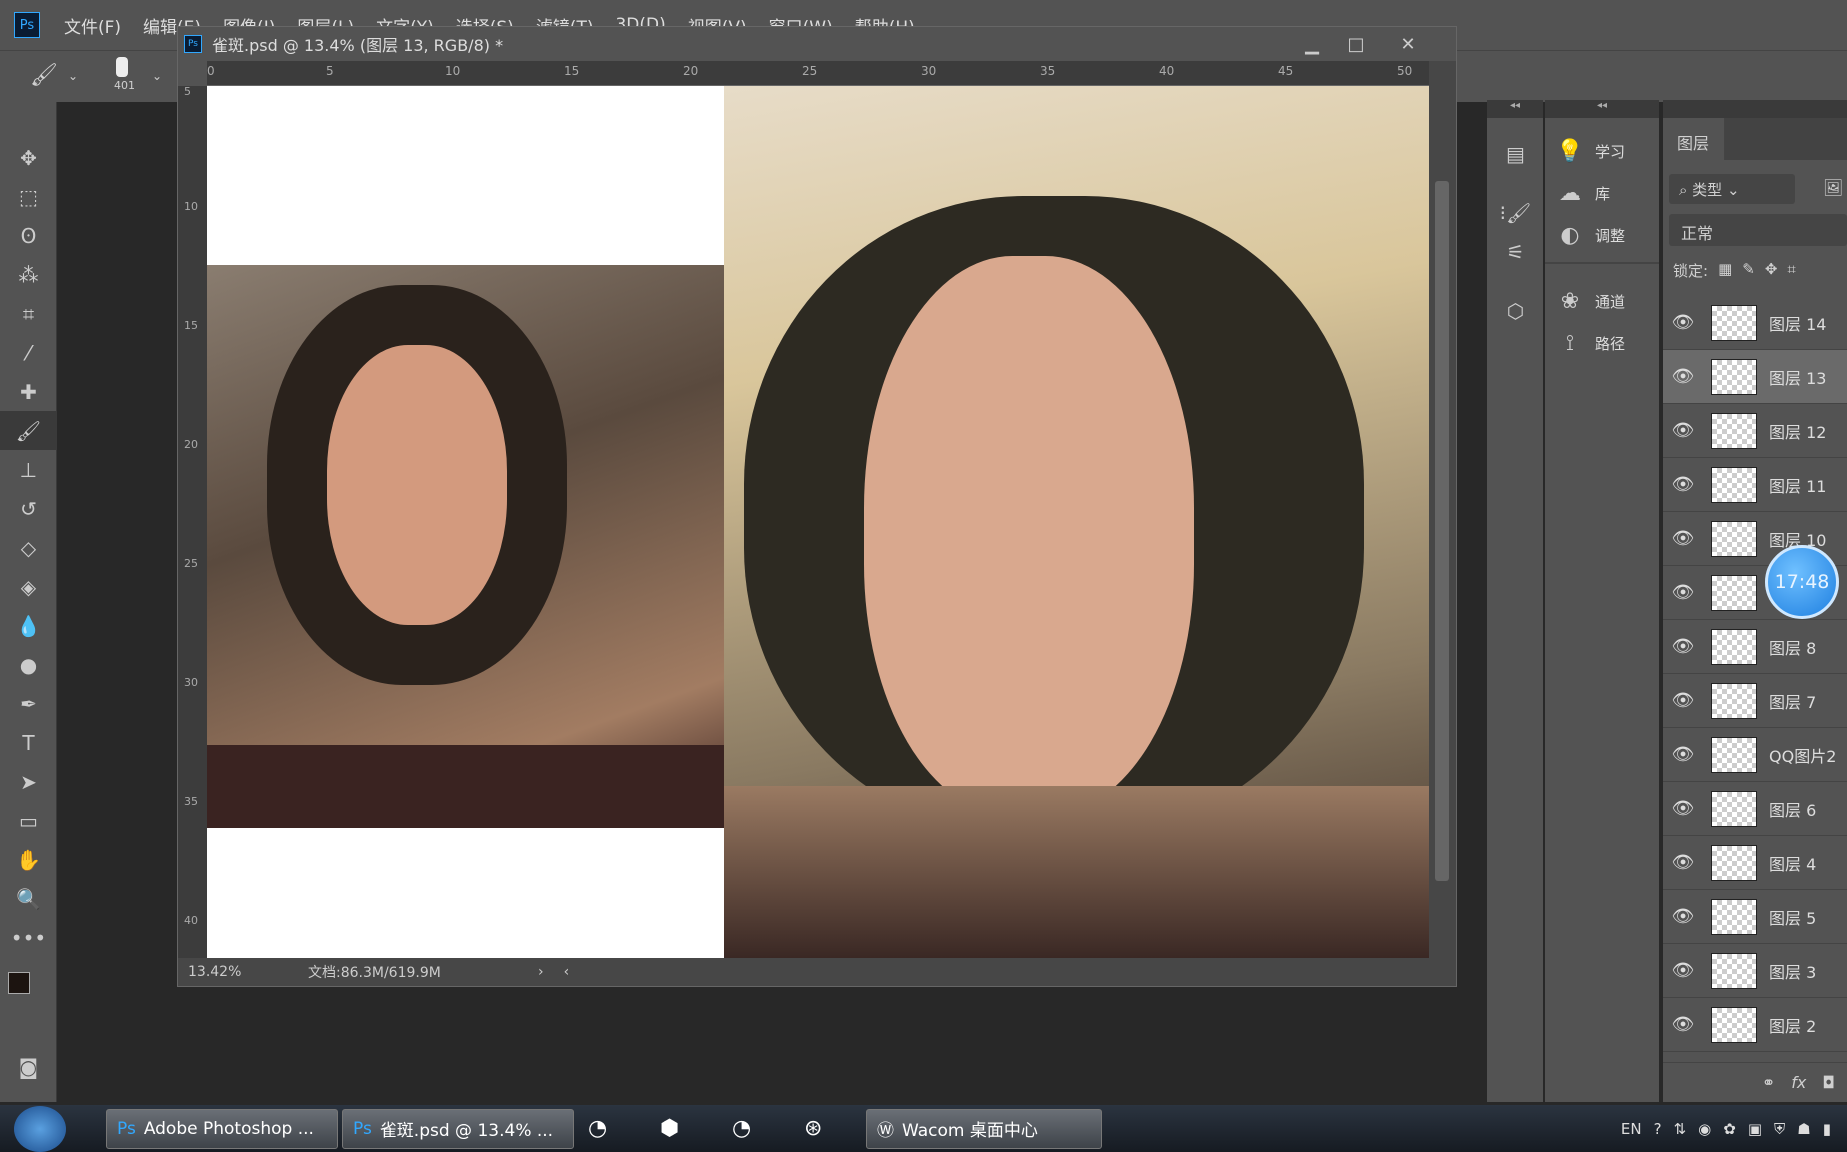 The image size is (1847, 1152). What do you see at coordinates (28, 703) in the screenshot?
I see `pen-tool-icon: ✒` at bounding box center [28, 703].